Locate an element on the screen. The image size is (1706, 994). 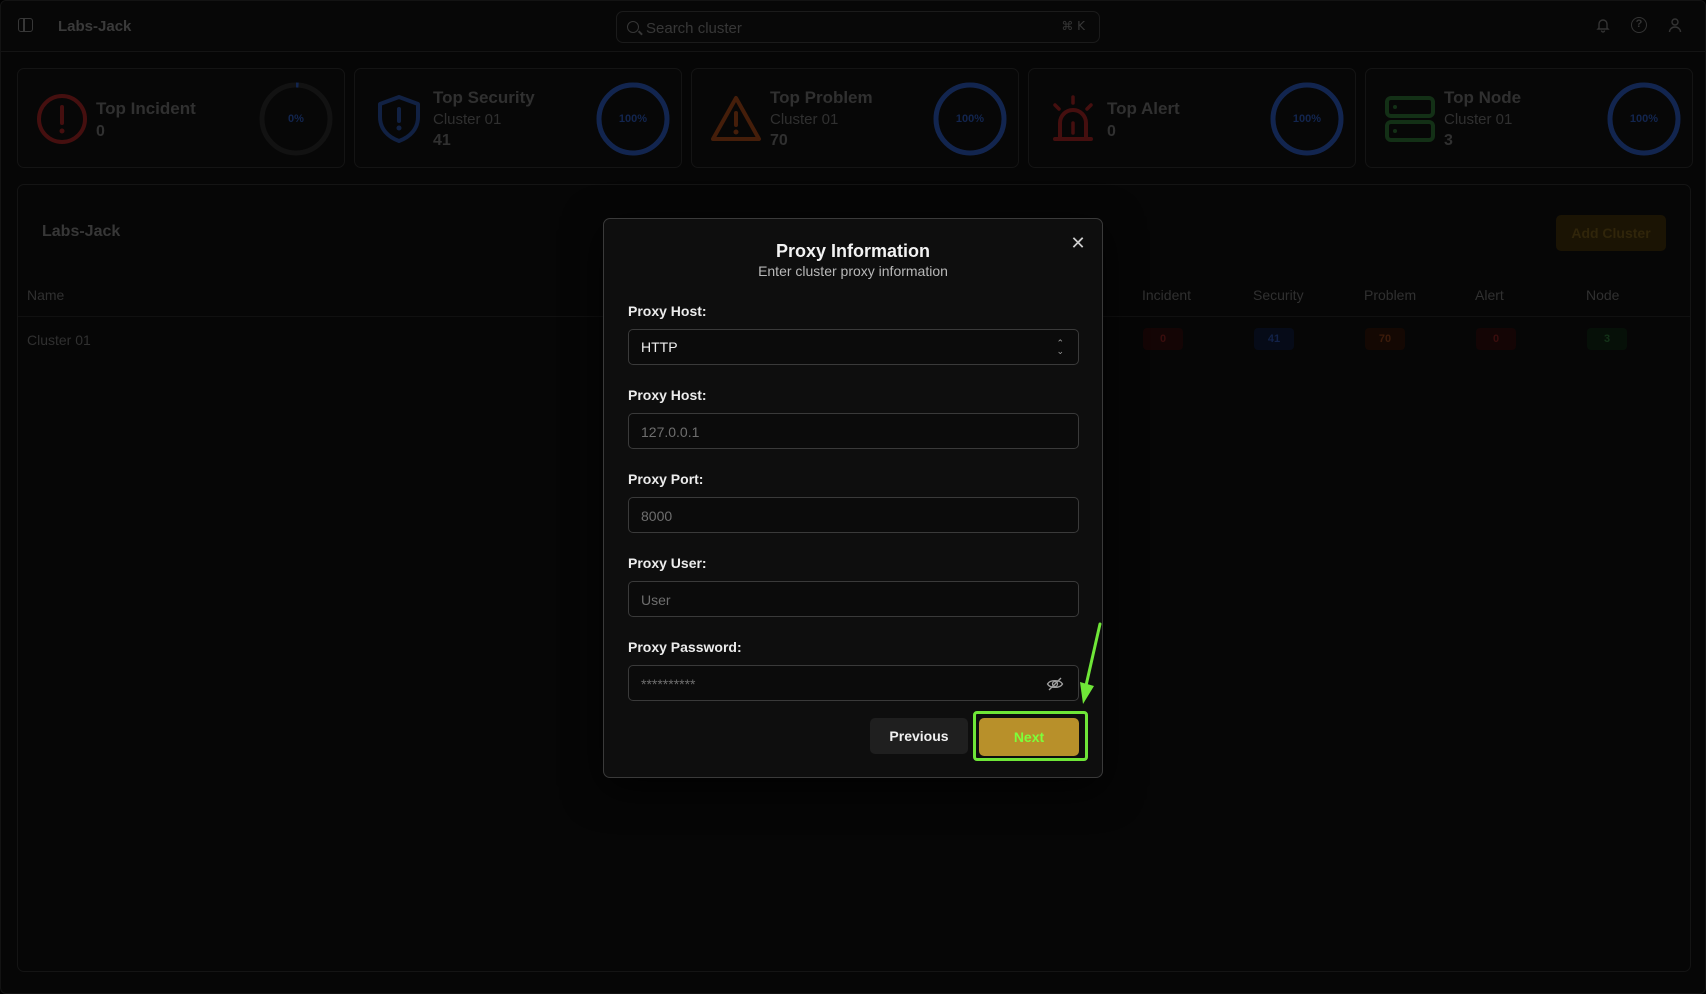
dialog-title: Proxy Information is located at coordinates (853, 251).